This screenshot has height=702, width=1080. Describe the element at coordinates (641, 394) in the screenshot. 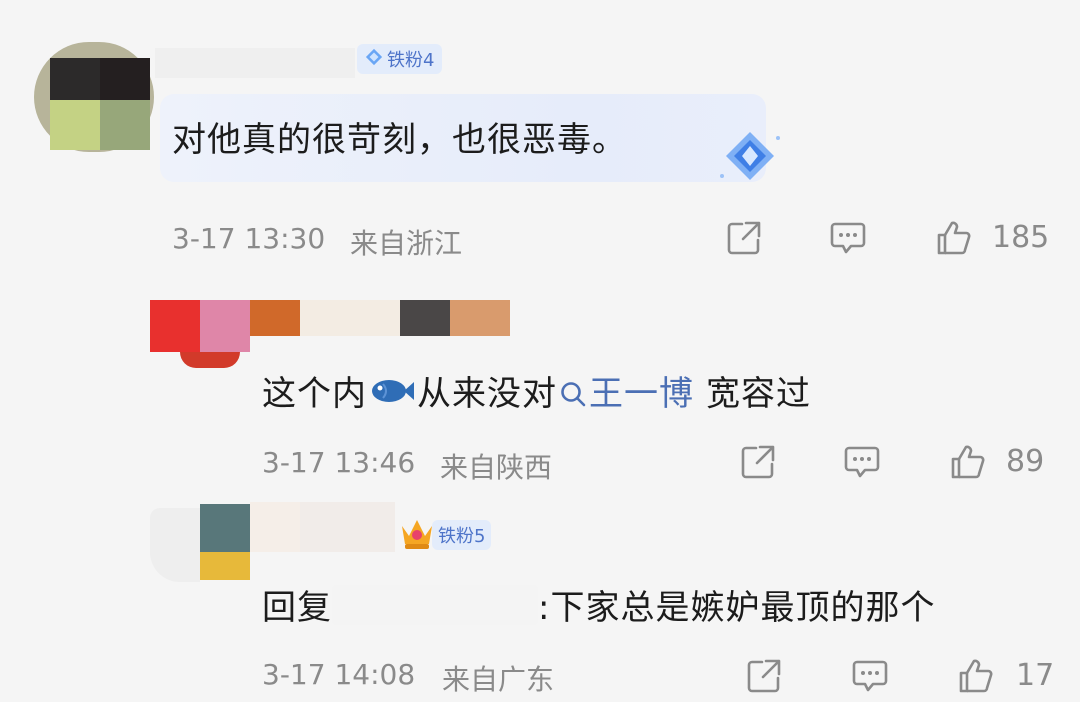

I see `mention-text: 王一博` at that location.